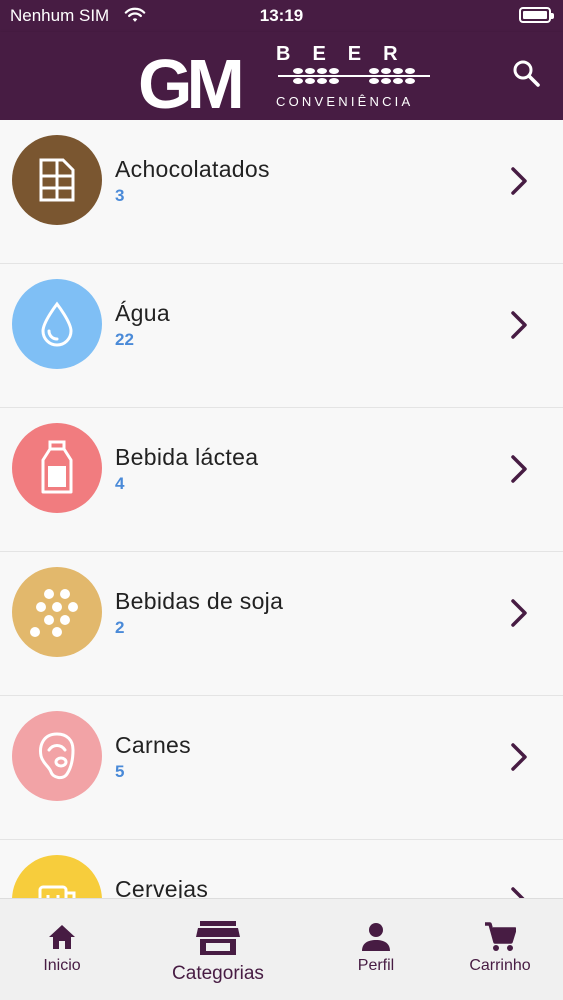 The width and height of the screenshot is (563, 1000). What do you see at coordinates (120, 483) in the screenshot?
I see `category-count: 4` at bounding box center [120, 483].